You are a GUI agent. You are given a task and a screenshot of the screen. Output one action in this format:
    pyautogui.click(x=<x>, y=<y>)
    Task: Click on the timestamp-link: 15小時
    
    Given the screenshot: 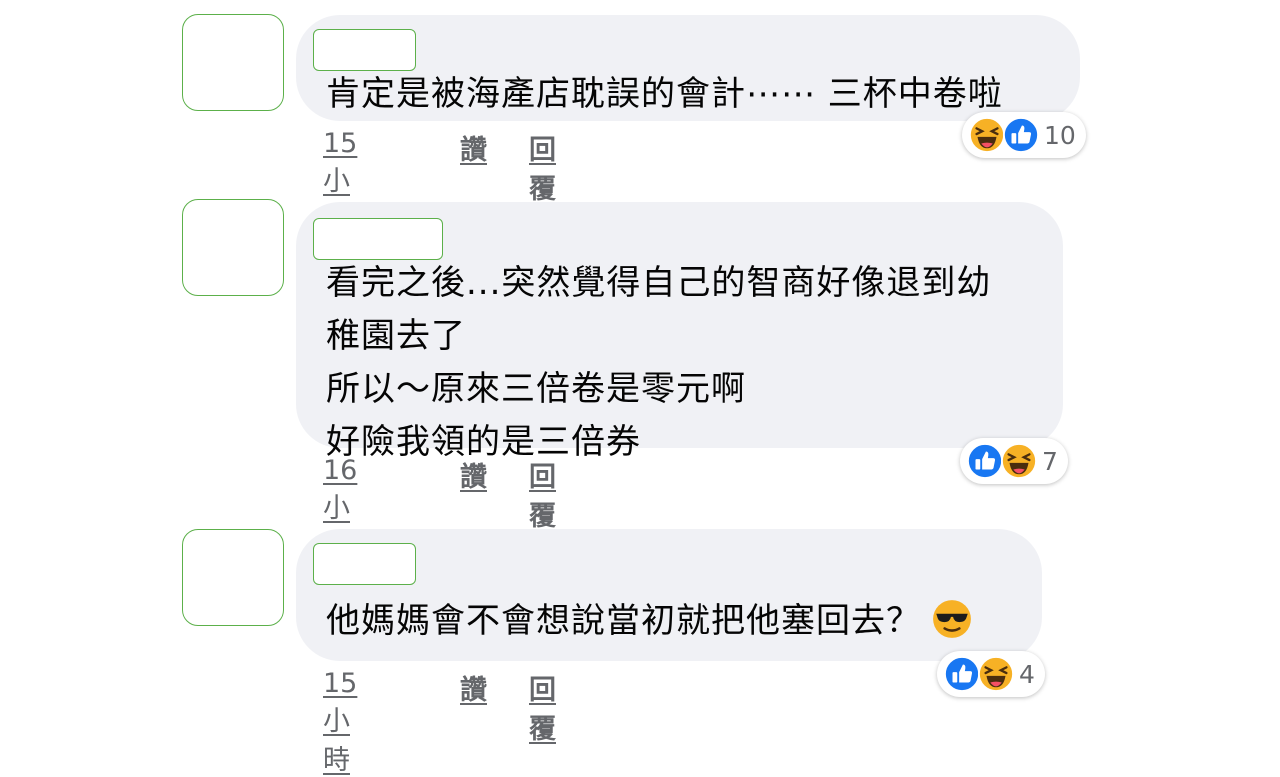 What is the action you would take?
    pyautogui.click(x=340, y=722)
    